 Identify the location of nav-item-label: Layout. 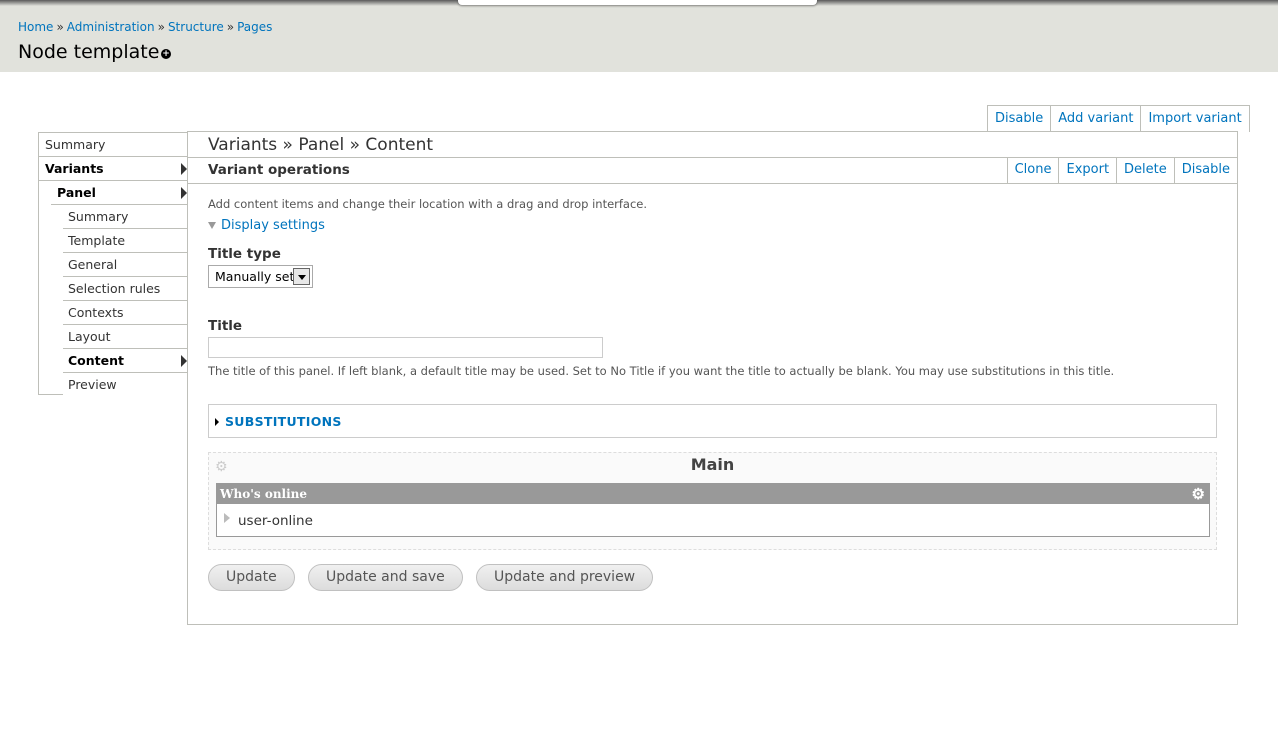
(89, 336).